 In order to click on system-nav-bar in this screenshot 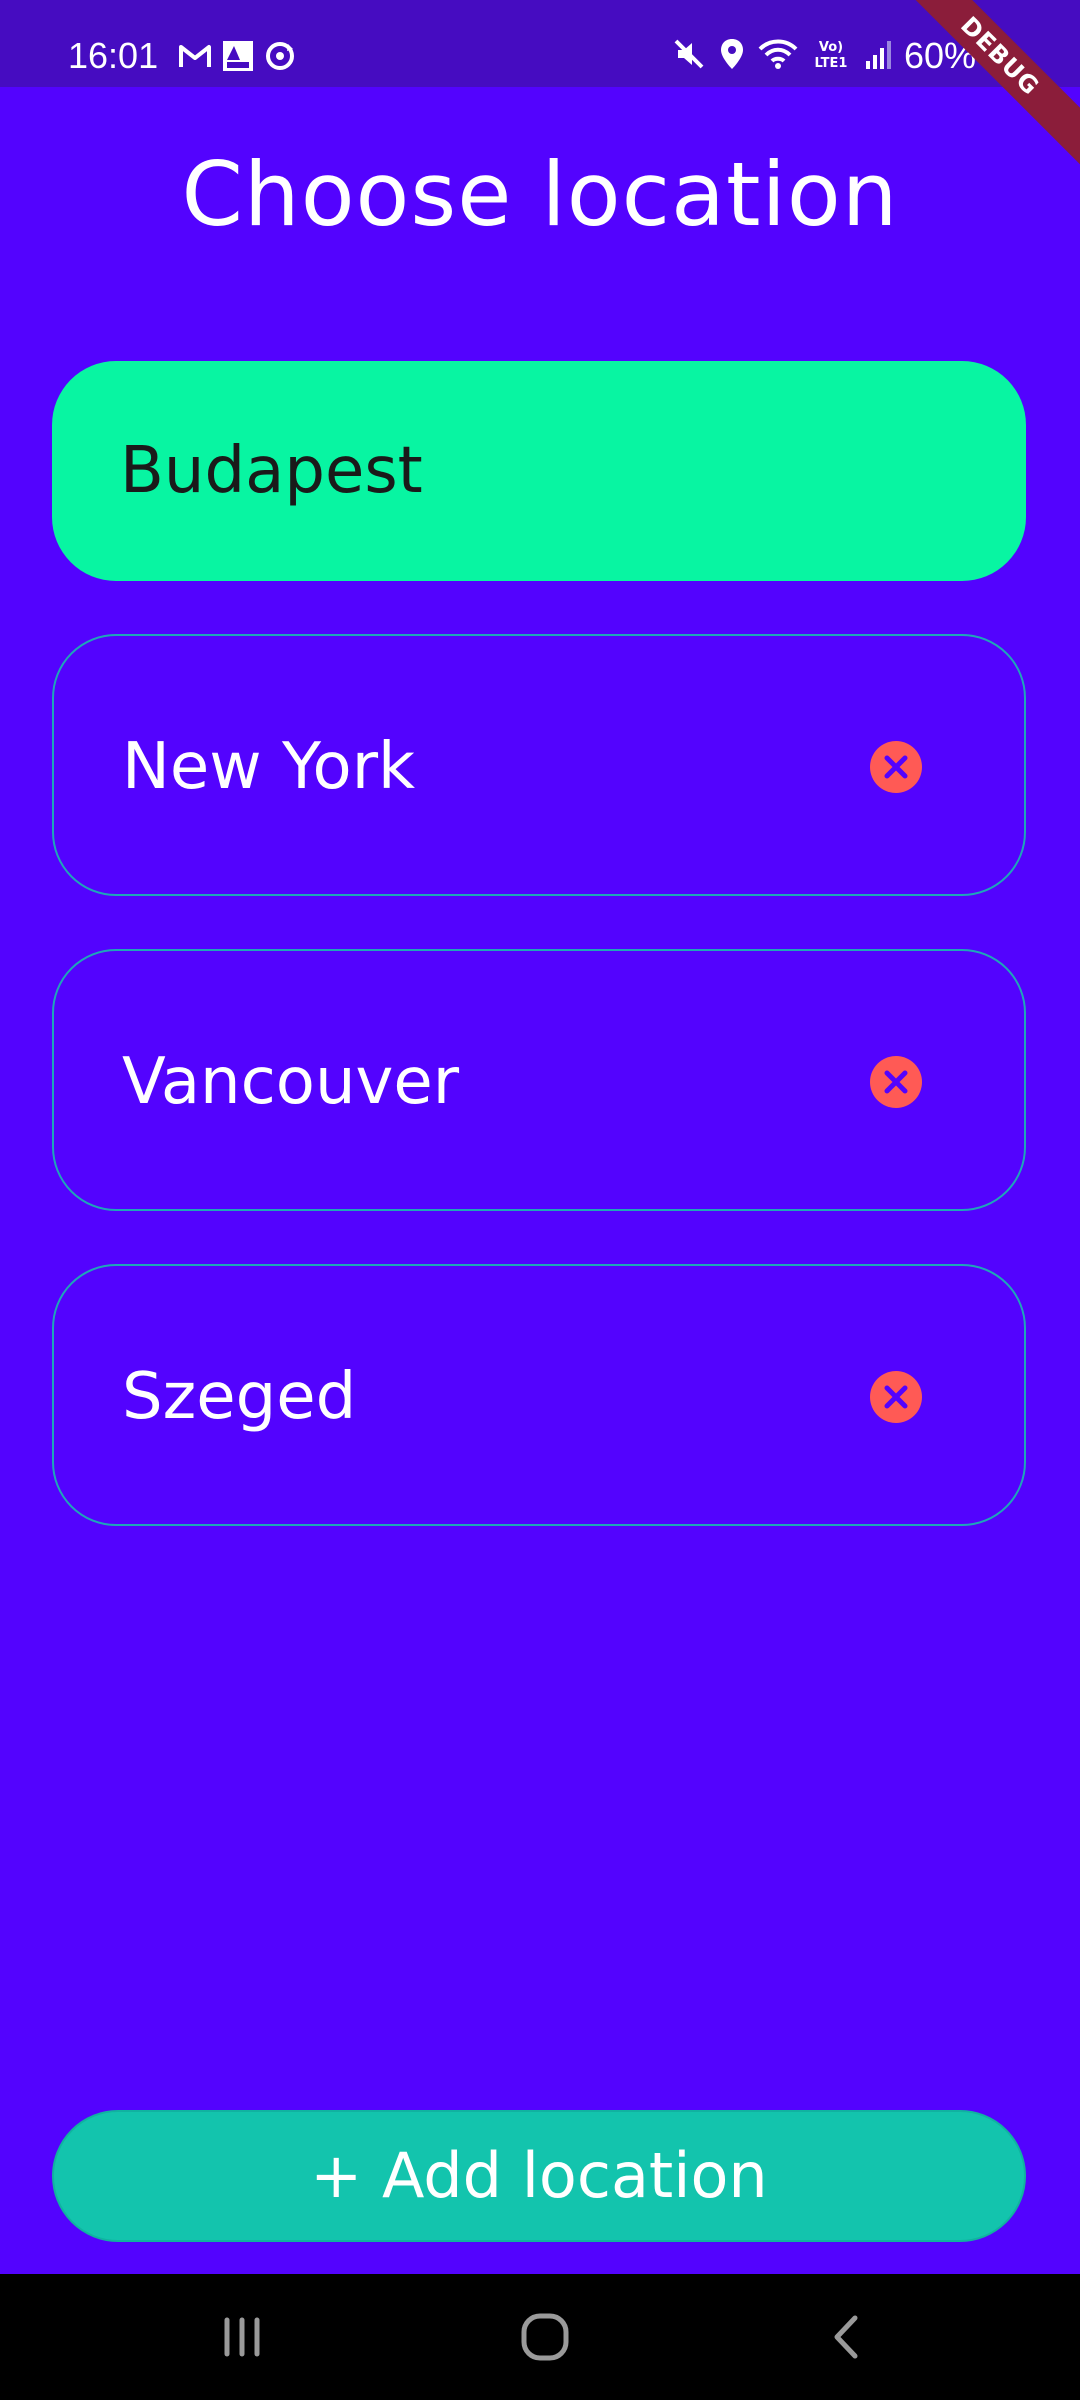, I will do `click(540, 2337)`.